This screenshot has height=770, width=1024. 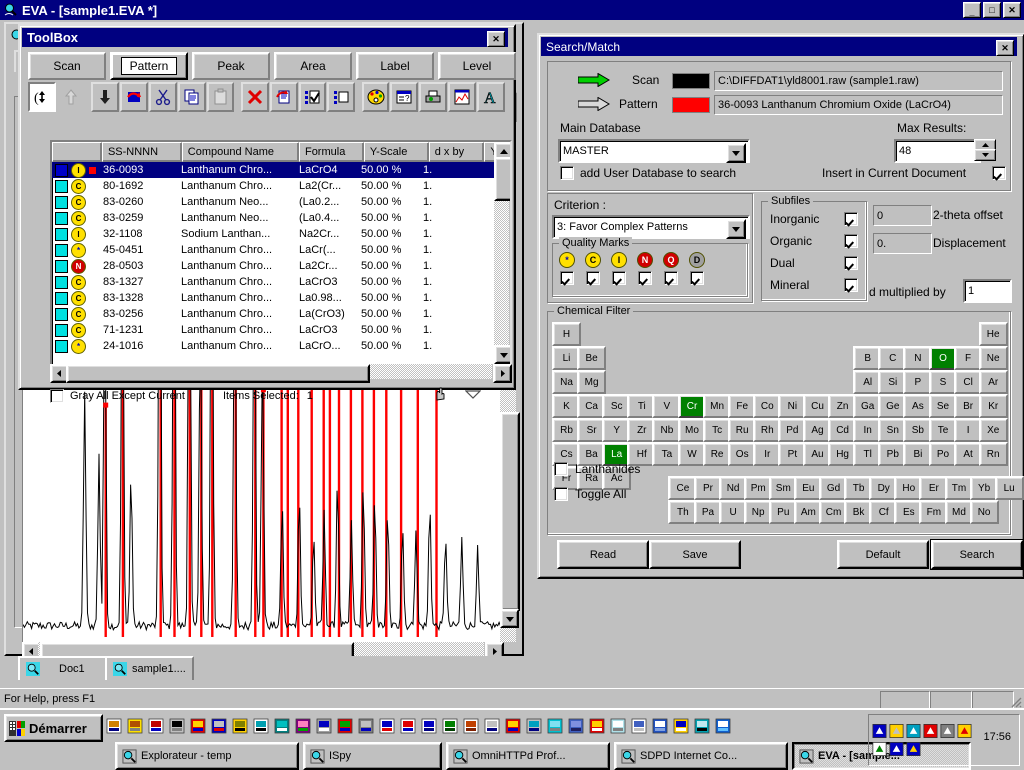 What do you see at coordinates (597, 726) in the screenshot?
I see `pdf-icon` at bounding box center [597, 726].